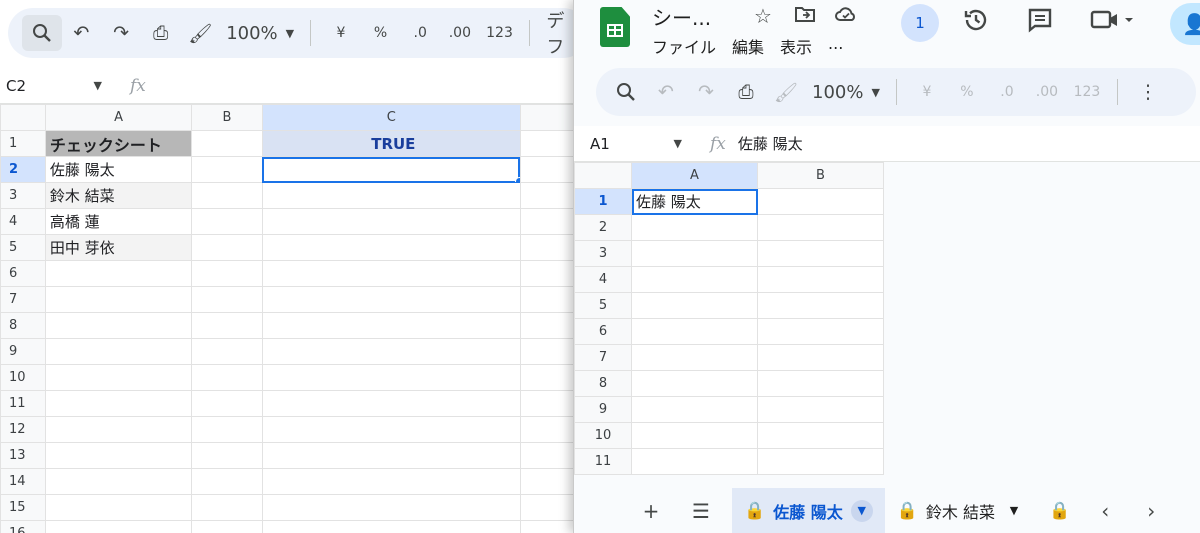 This screenshot has width=1200, height=533. Describe the element at coordinates (391, 221) in the screenshot. I see `cell-c4` at that location.